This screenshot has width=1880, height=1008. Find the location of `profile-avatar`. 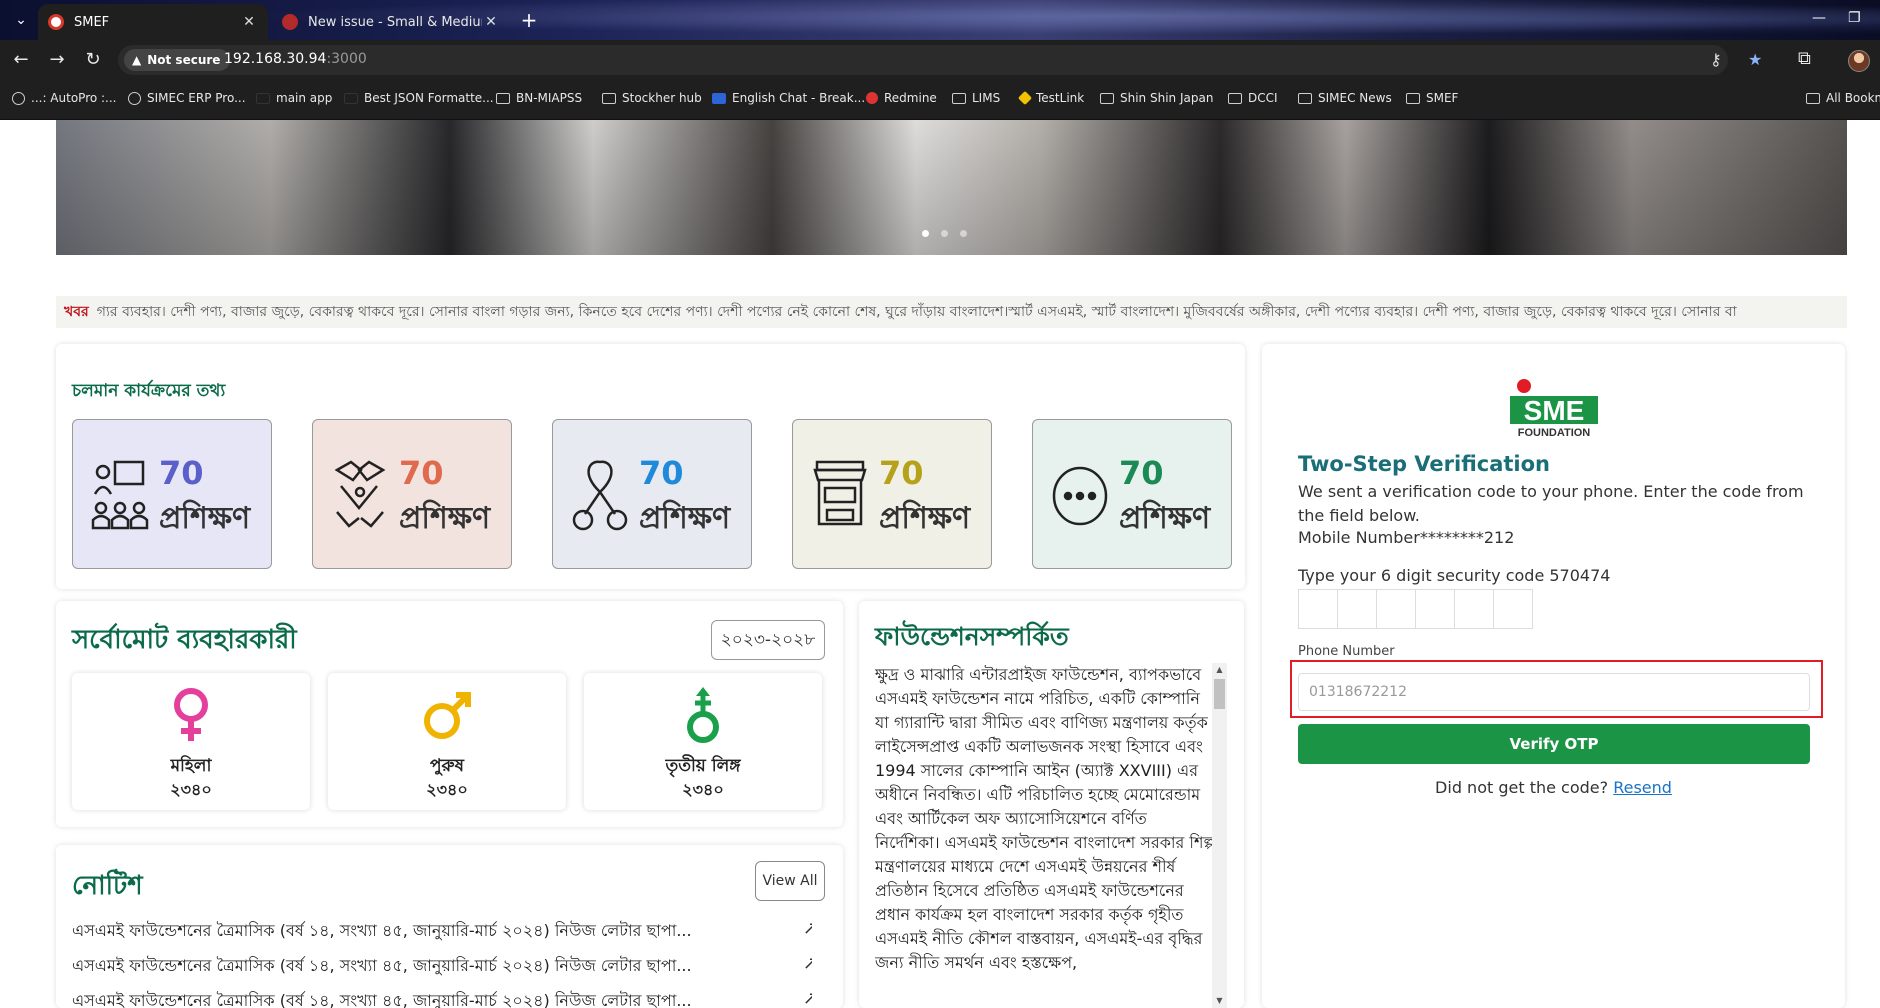

profile-avatar is located at coordinates (1859, 61).